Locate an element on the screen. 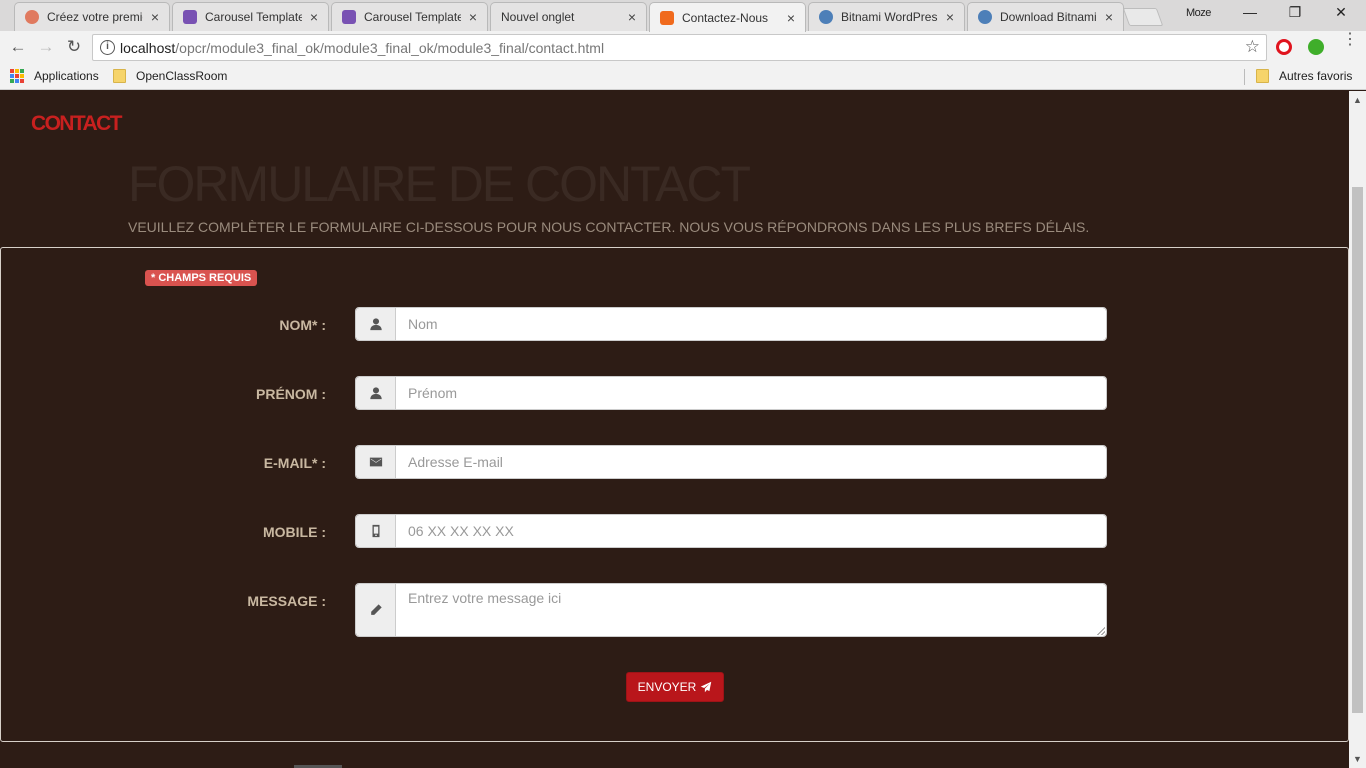 This screenshot has height=768, width=1366. tab-title: Créez votre premie is located at coordinates (95, 17).